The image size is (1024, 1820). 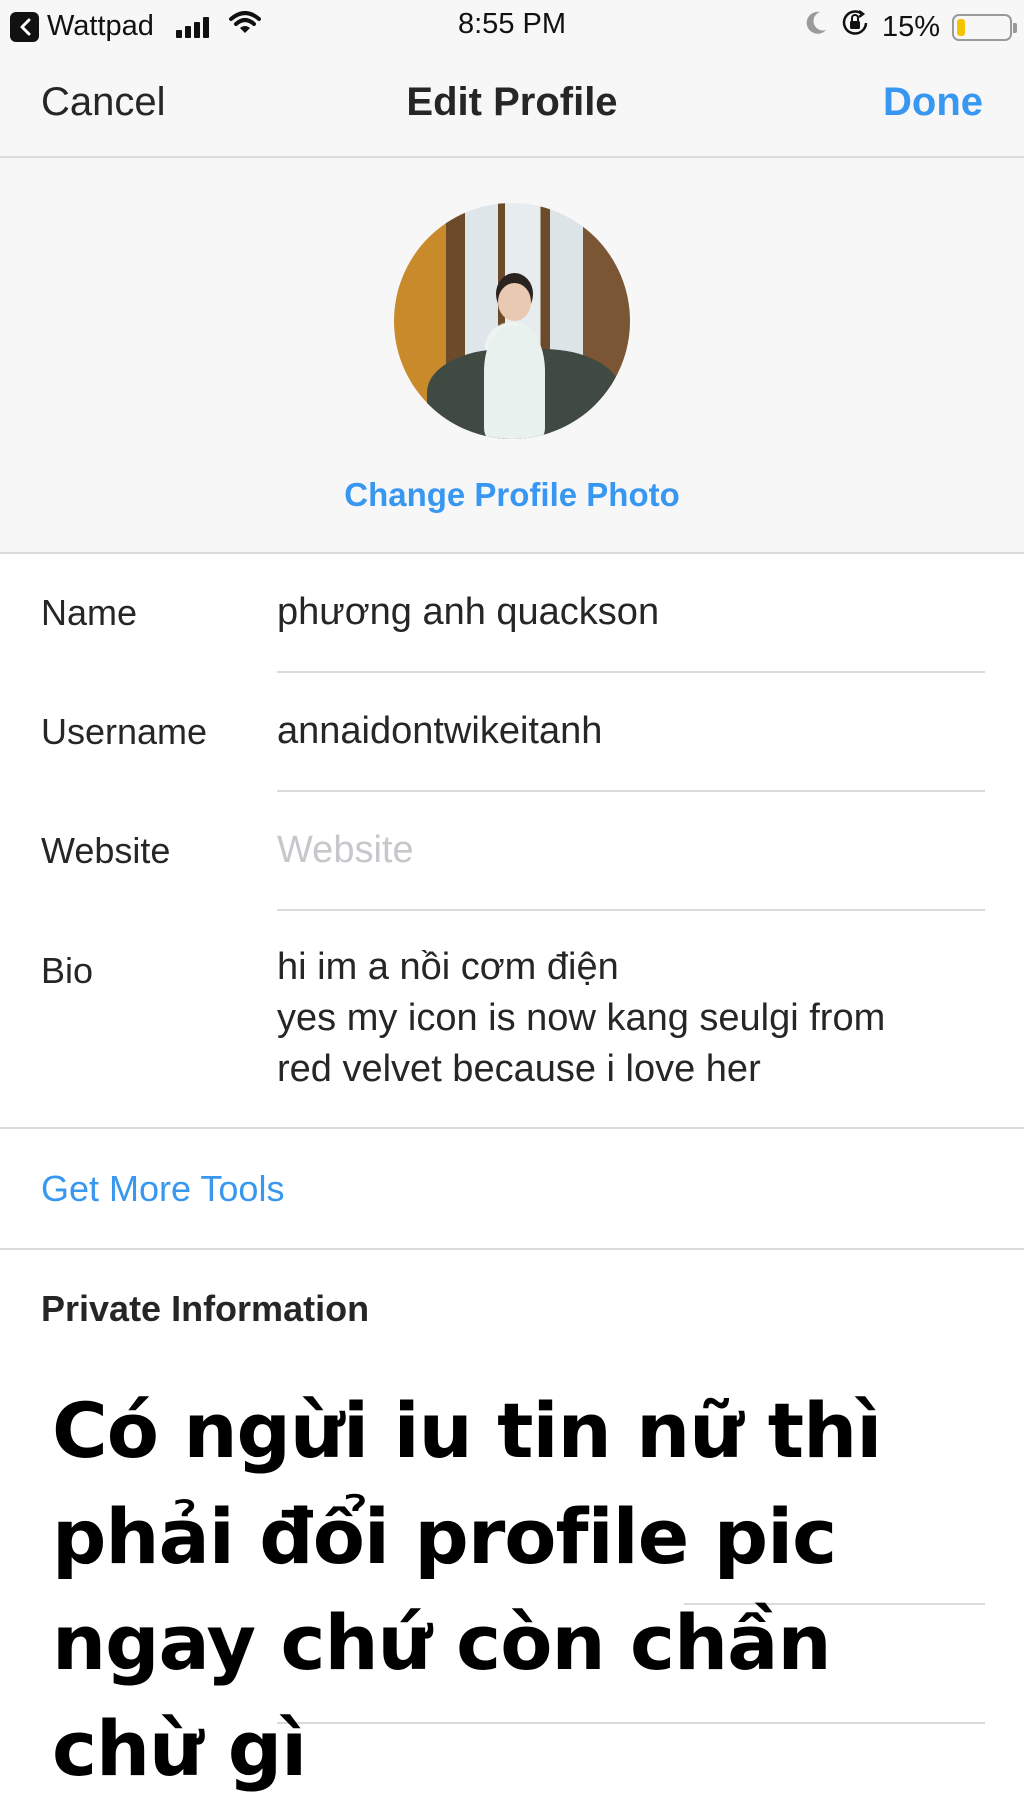 What do you see at coordinates (631, 612) in the screenshot?
I see `name-field` at bounding box center [631, 612].